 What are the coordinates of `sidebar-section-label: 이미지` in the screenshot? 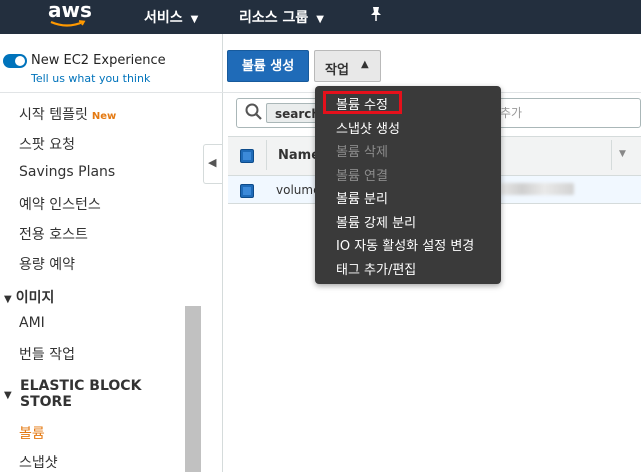 It's located at (35, 298).